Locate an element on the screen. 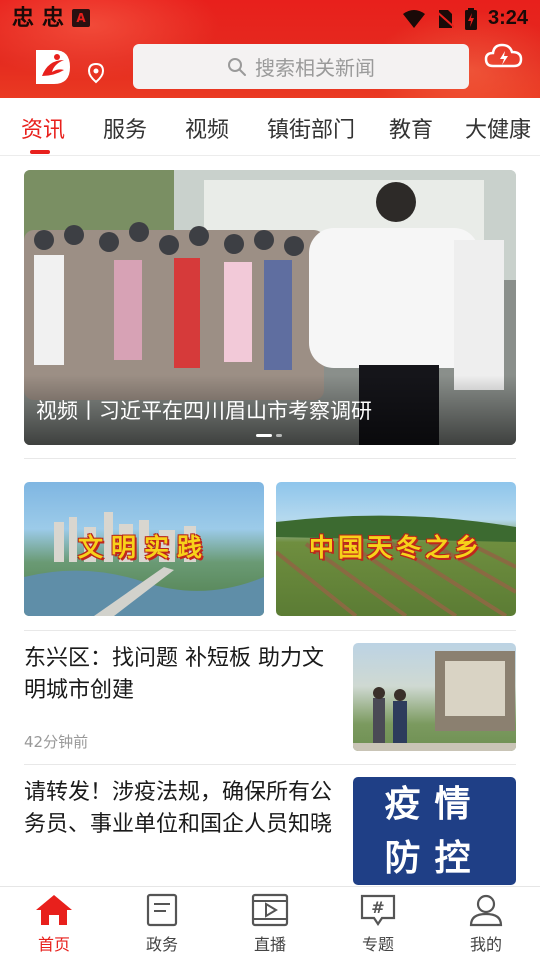  bottom-navigation: 首页 政务 直播 # 专题 我的 is located at coordinates (270, 923).